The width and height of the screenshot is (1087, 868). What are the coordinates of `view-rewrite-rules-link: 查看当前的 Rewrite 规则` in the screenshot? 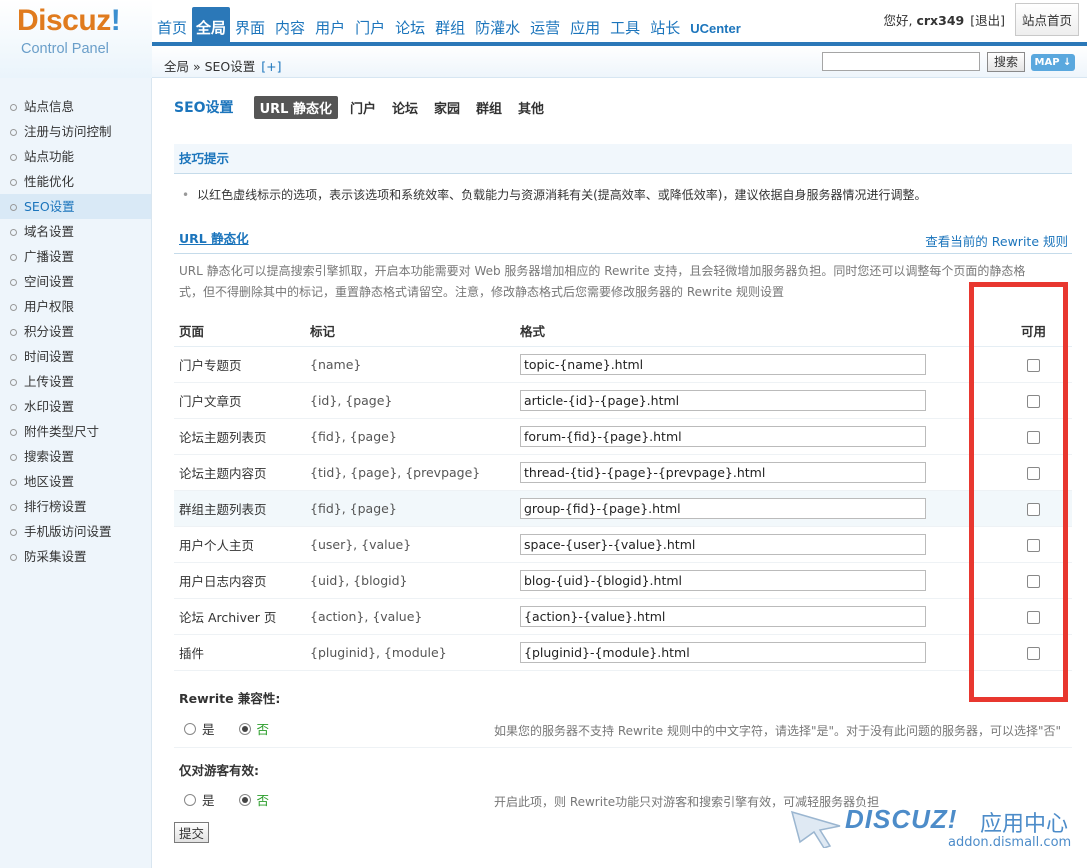 It's located at (996, 240).